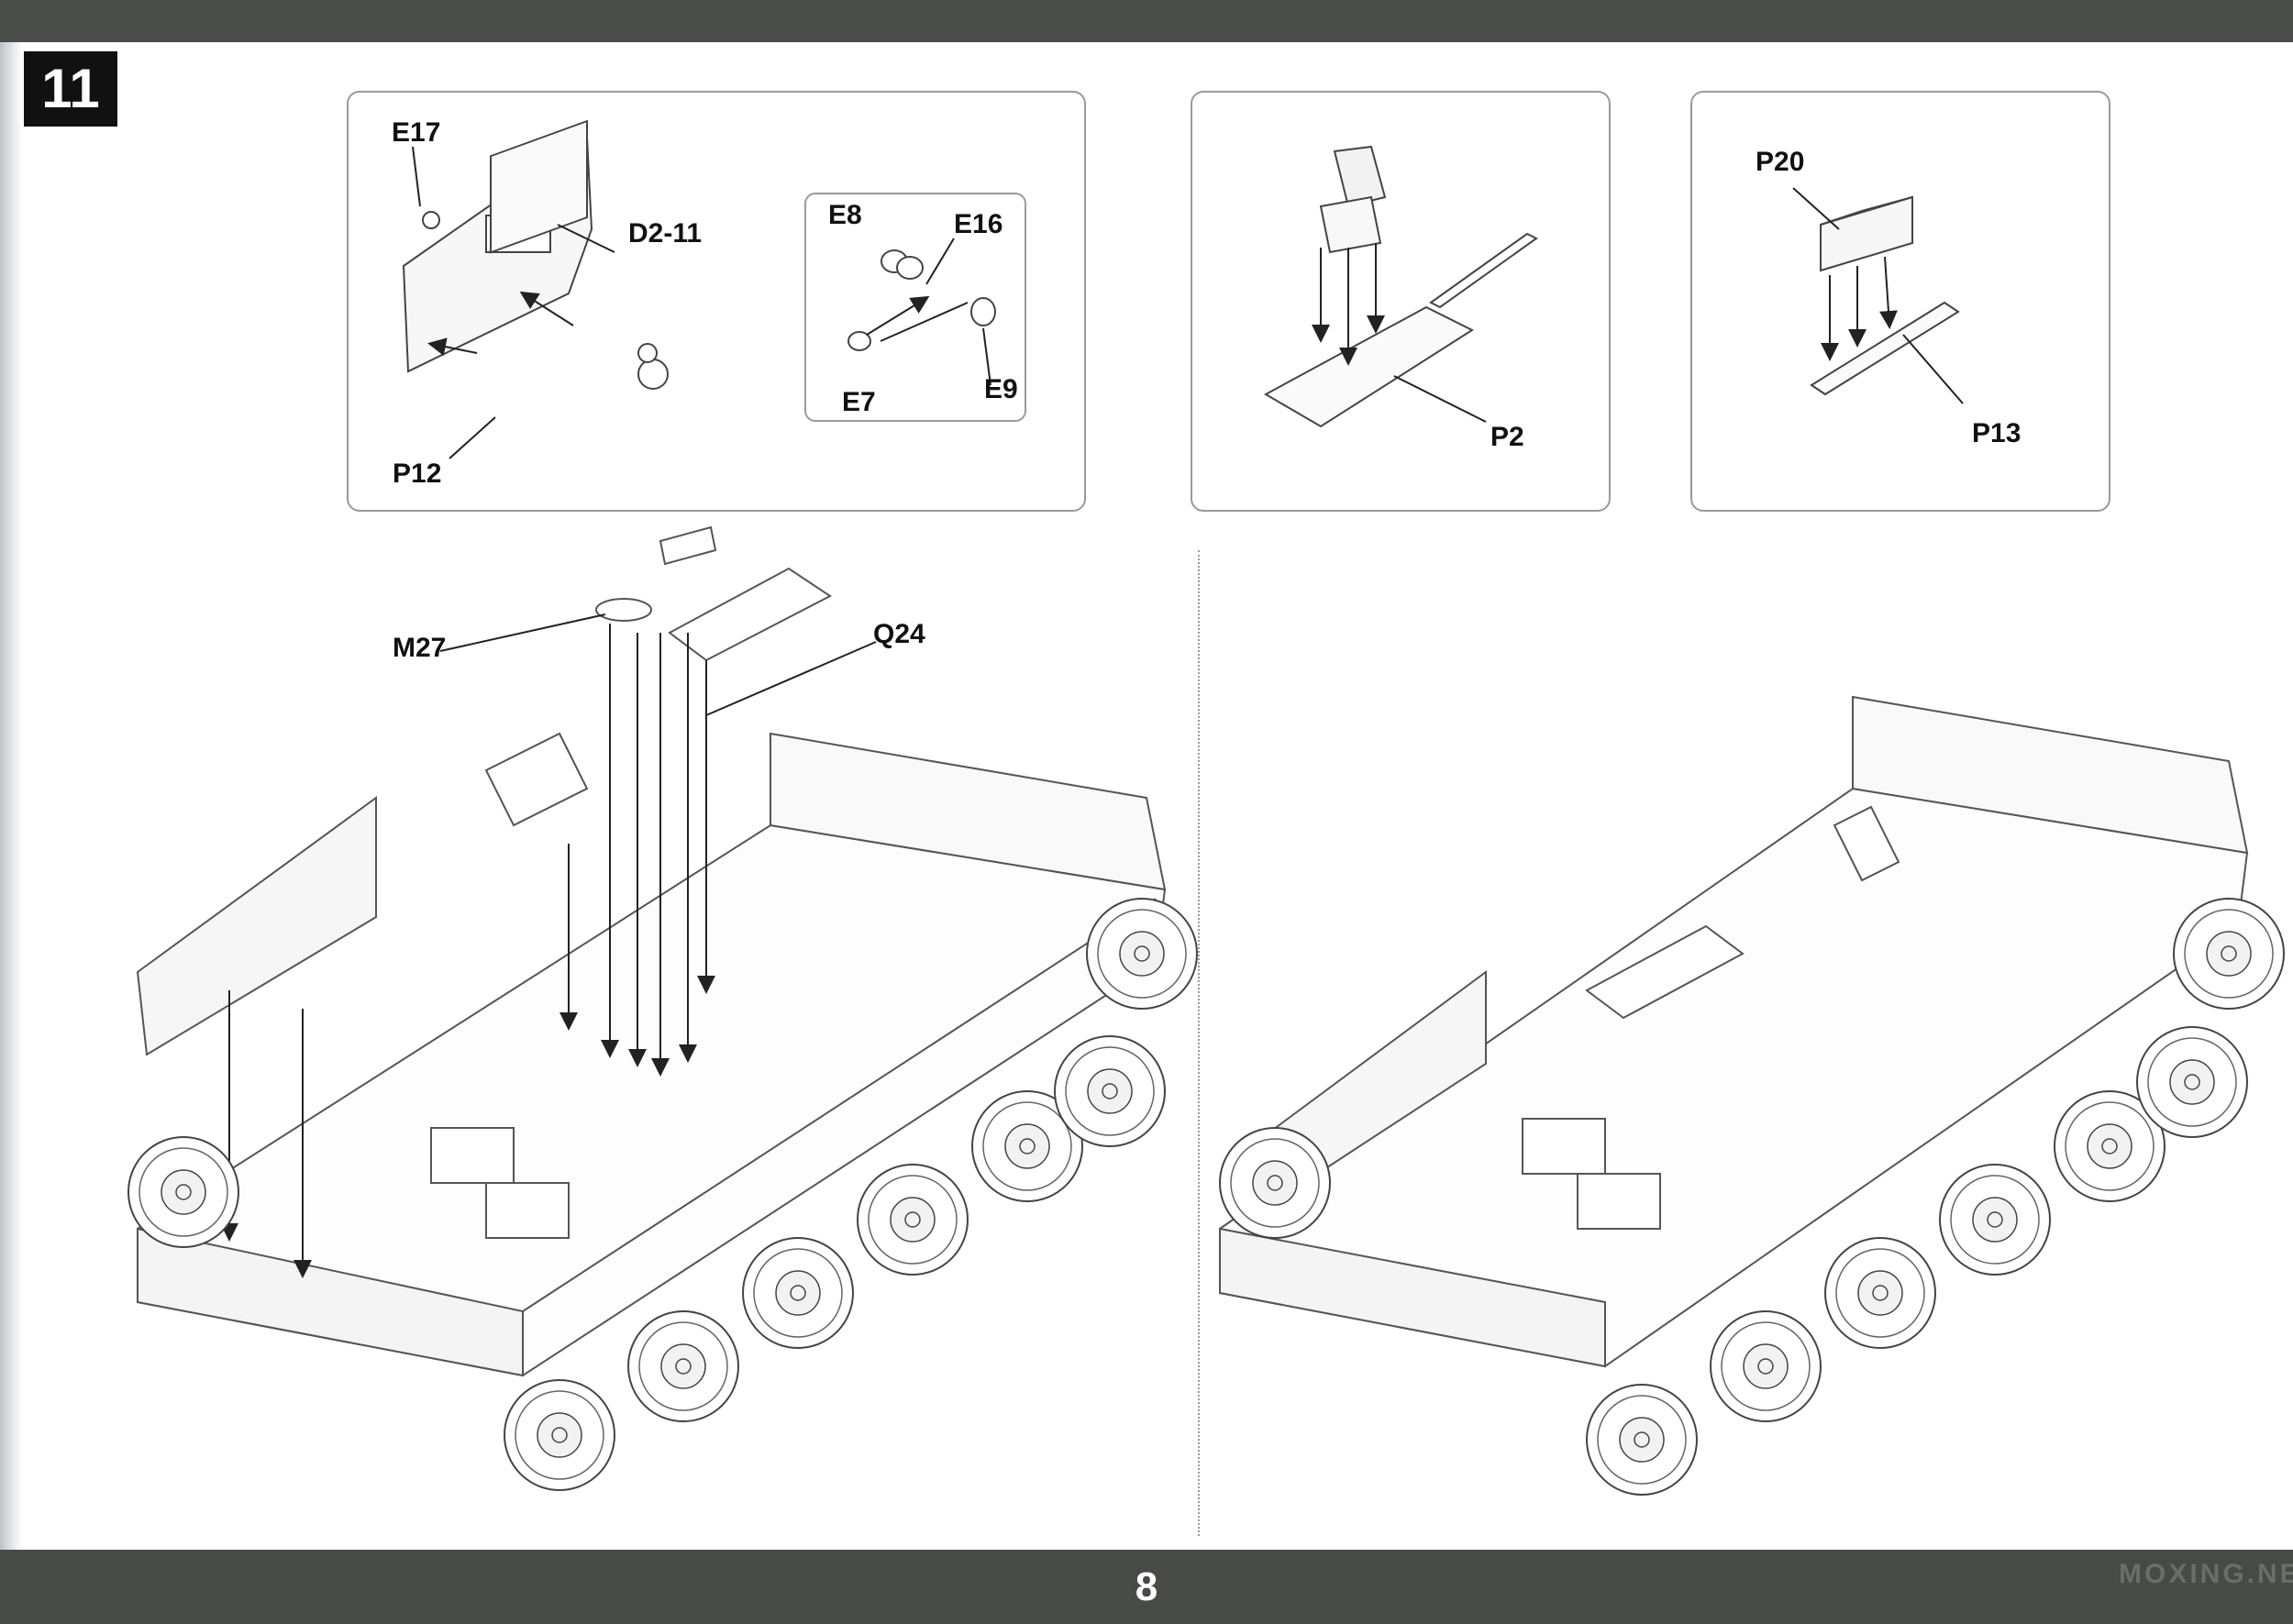  What do you see at coordinates (899, 634) in the screenshot?
I see `label-q24: Q24` at bounding box center [899, 634].